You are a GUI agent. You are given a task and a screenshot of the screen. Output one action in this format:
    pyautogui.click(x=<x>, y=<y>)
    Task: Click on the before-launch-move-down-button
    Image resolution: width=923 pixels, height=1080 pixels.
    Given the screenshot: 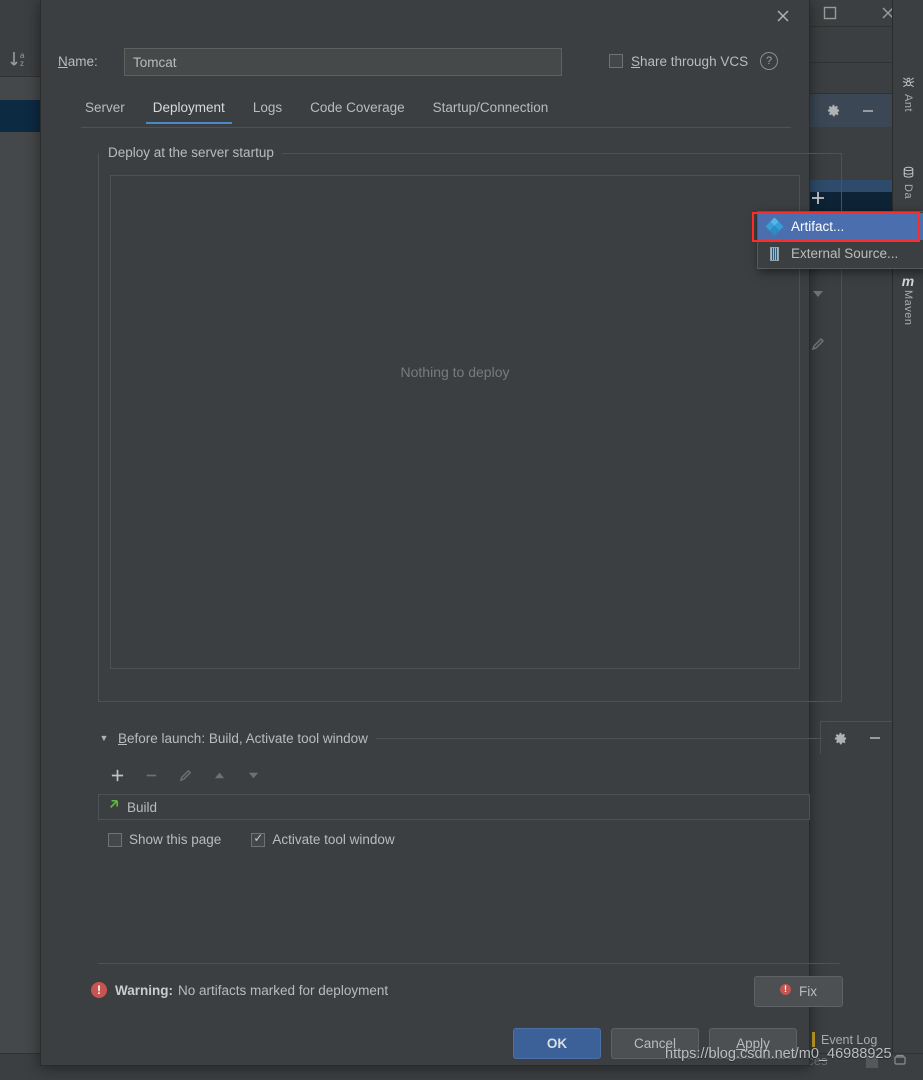 What is the action you would take?
    pyautogui.click(x=253, y=775)
    